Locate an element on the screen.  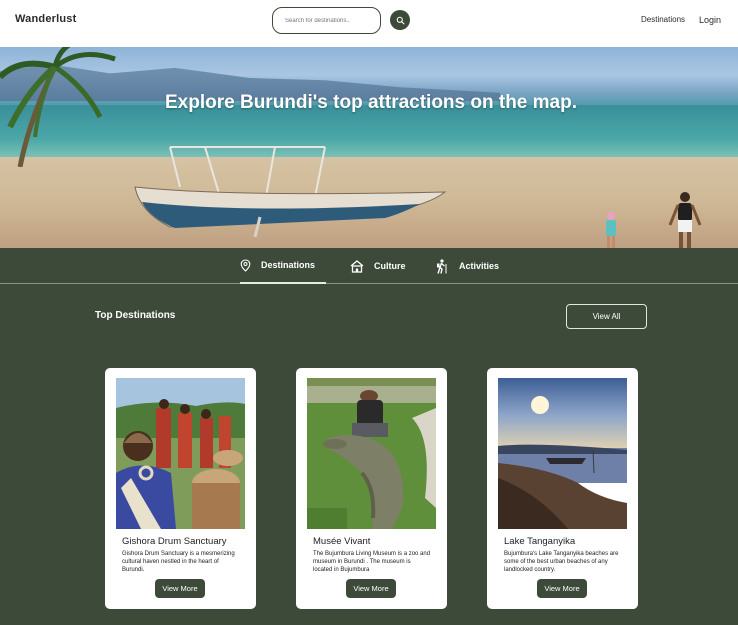
search-input is located at coordinates (326, 20).